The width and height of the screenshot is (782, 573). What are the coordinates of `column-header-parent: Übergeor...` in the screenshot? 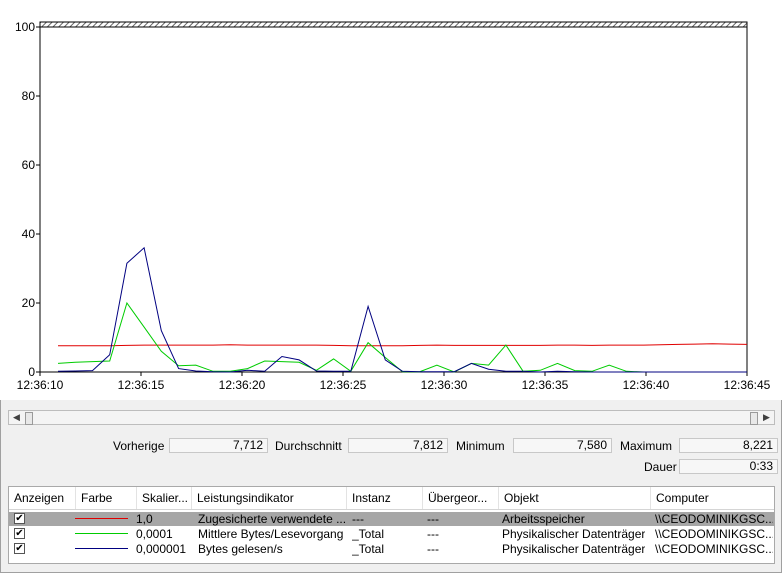 It's located at (461, 498).